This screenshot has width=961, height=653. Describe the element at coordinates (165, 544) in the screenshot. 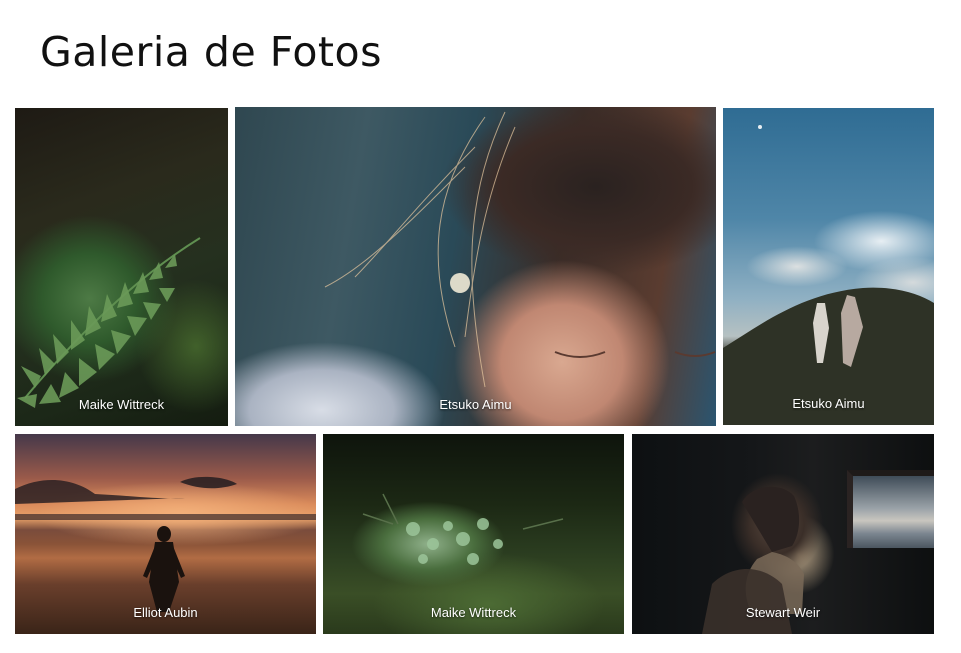

I see `sunset-sea-image` at that location.